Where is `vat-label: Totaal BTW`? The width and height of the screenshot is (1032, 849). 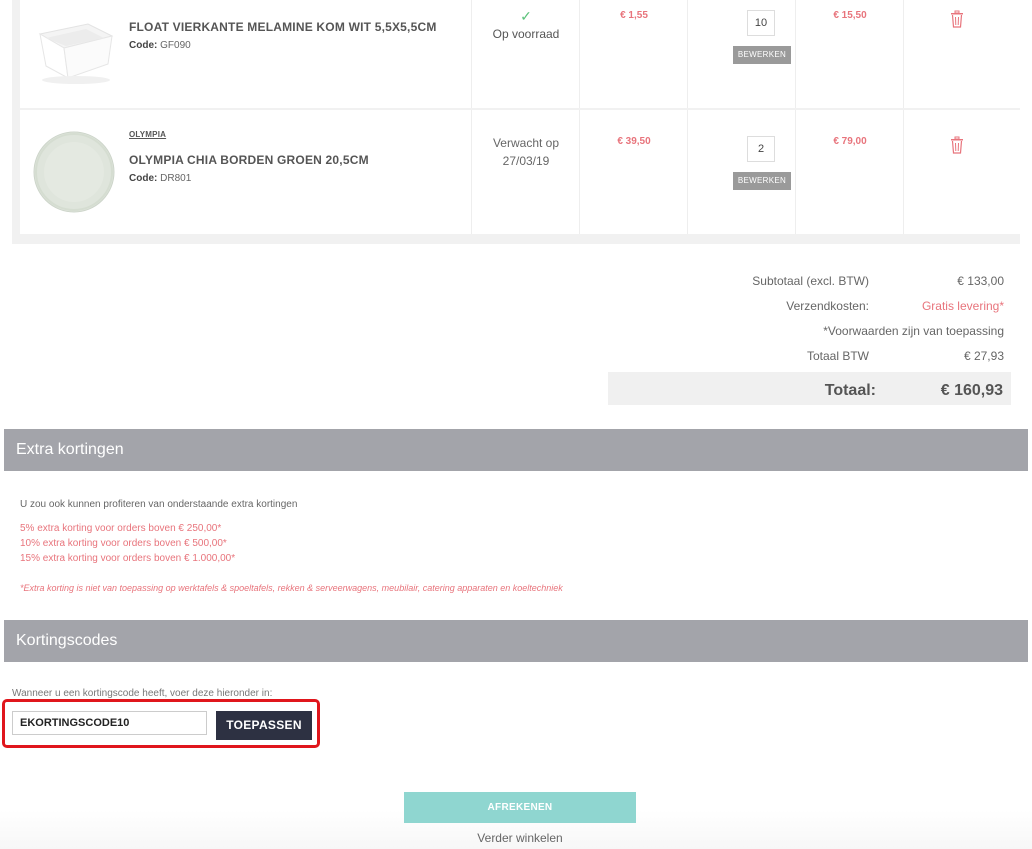 vat-label: Totaal BTW is located at coordinates (837, 356).